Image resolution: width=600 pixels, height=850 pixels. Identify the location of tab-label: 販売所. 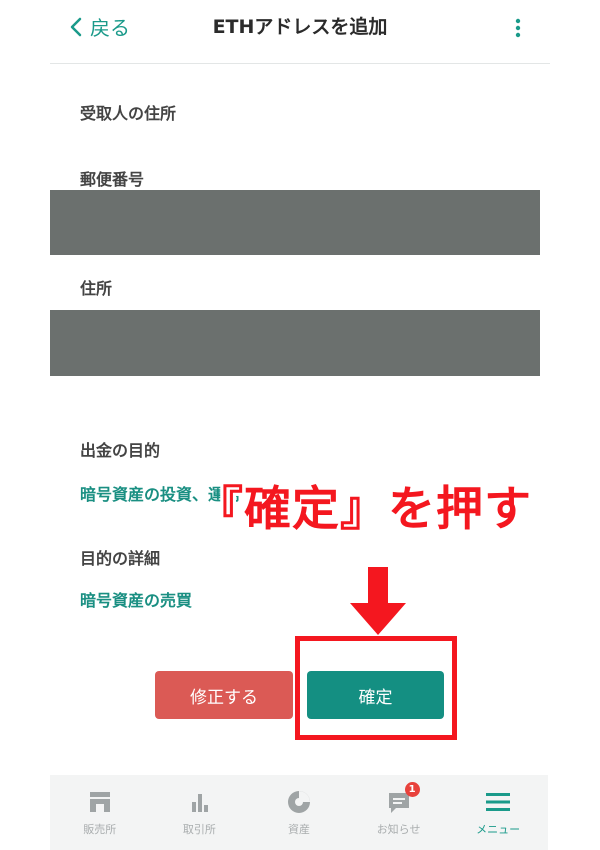
(100, 829).